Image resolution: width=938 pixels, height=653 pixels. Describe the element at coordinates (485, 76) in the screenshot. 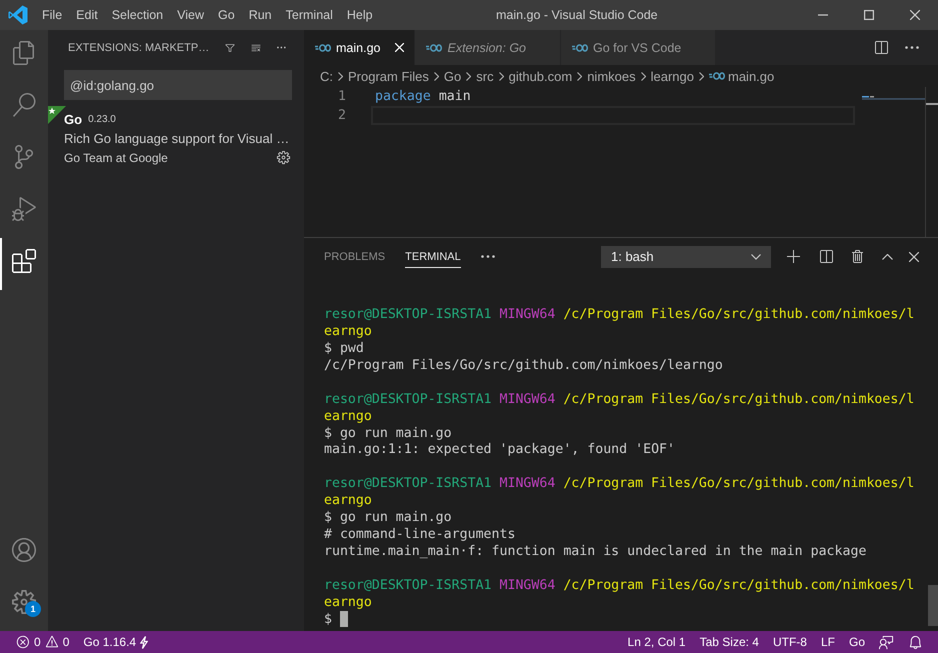

I see `breadcrumb-item: src` at that location.